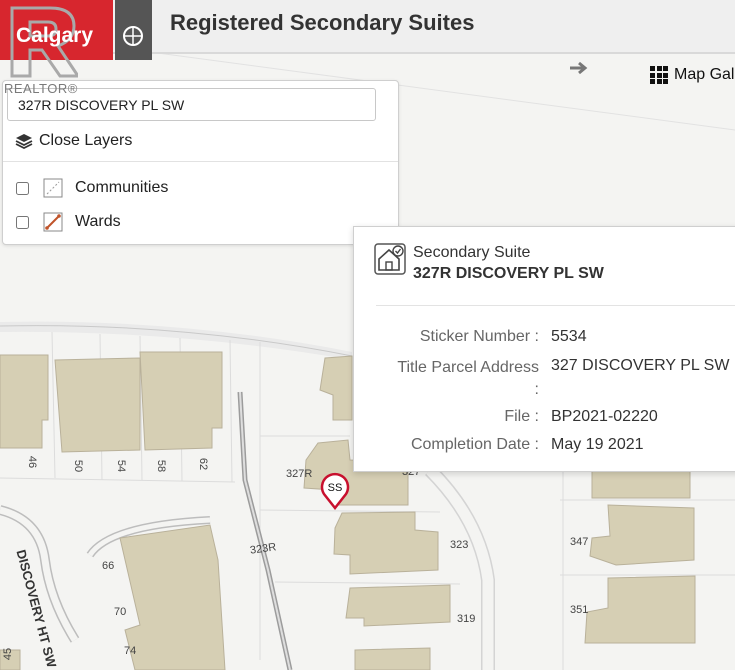 The image size is (735, 670). I want to click on secondary-suite-marker: SS, so click(335, 490).